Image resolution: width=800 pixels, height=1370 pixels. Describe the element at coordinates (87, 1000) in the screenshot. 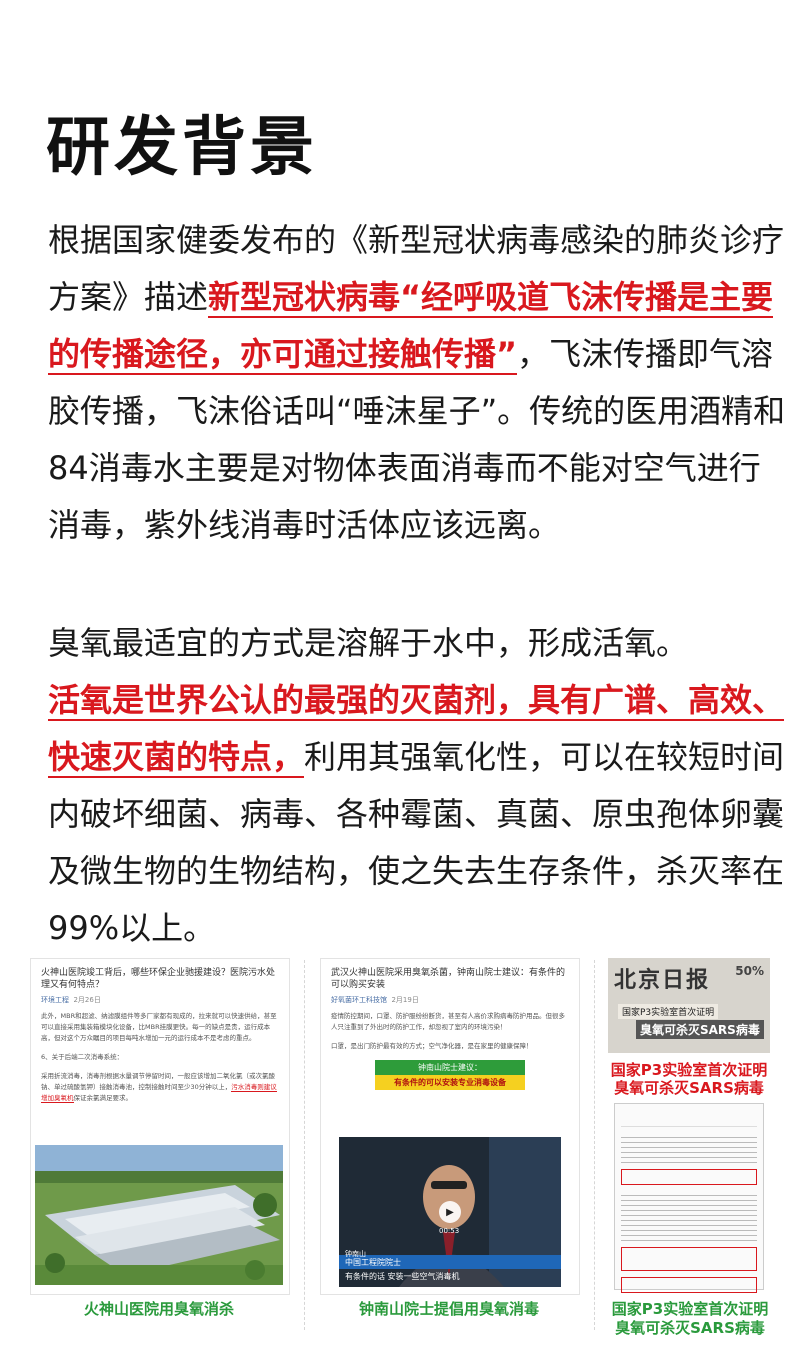

I see `card1-date: 2月26日` at that location.